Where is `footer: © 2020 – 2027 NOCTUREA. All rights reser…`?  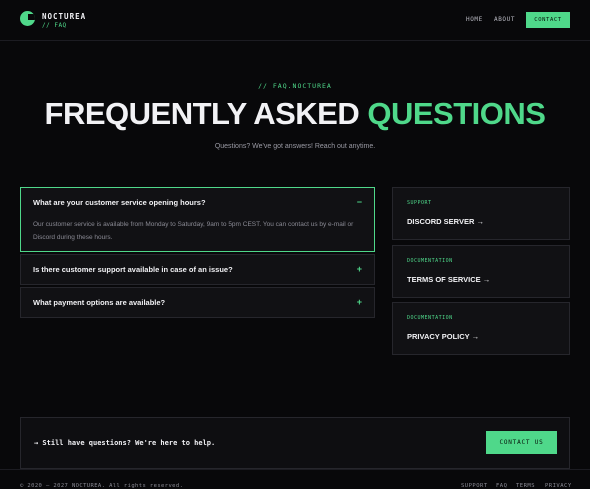 footer: © 2020 – 2027 NOCTUREA. All rights reser… is located at coordinates (295, 479).